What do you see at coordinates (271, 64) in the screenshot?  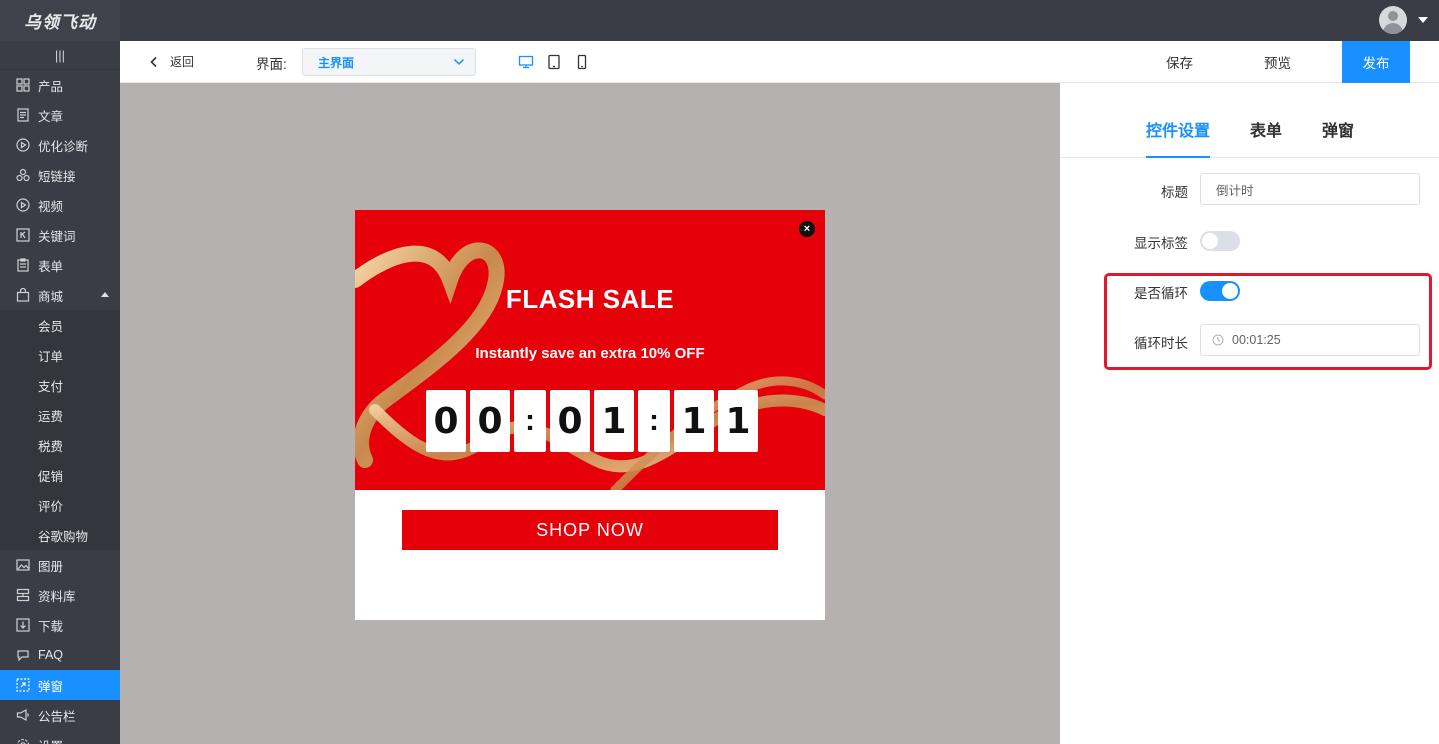 I see `interface-label: 界面:` at bounding box center [271, 64].